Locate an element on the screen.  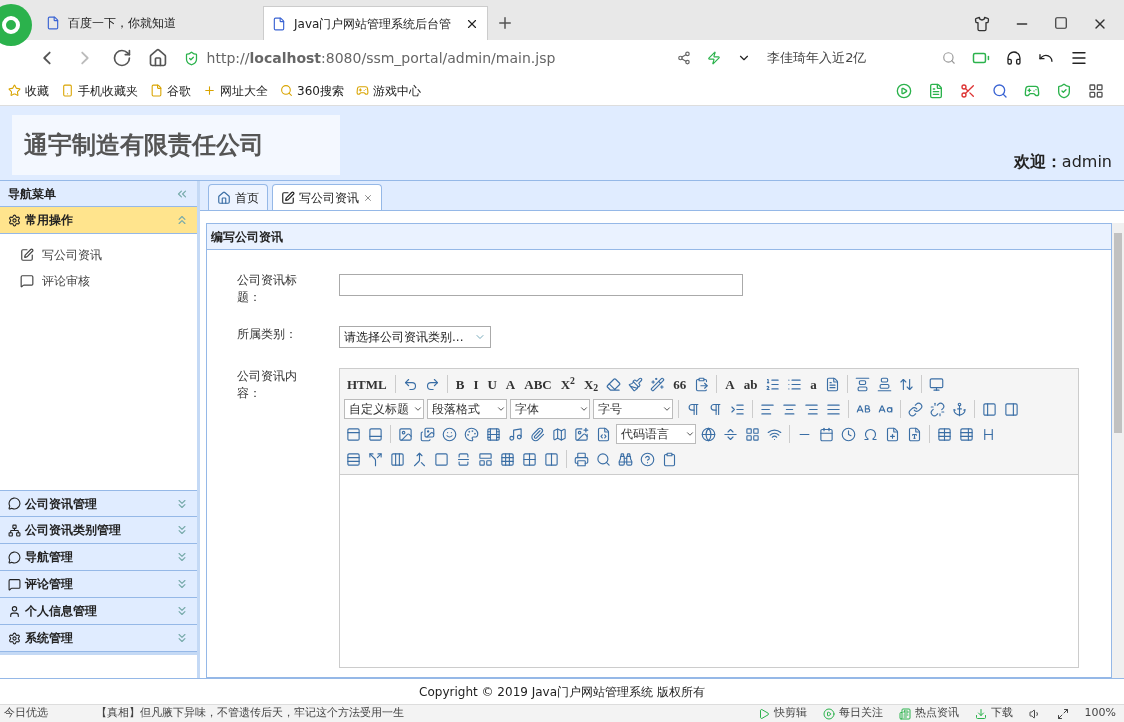
toolbar-dropdown: 代码语言 is located at coordinates (656, 434).